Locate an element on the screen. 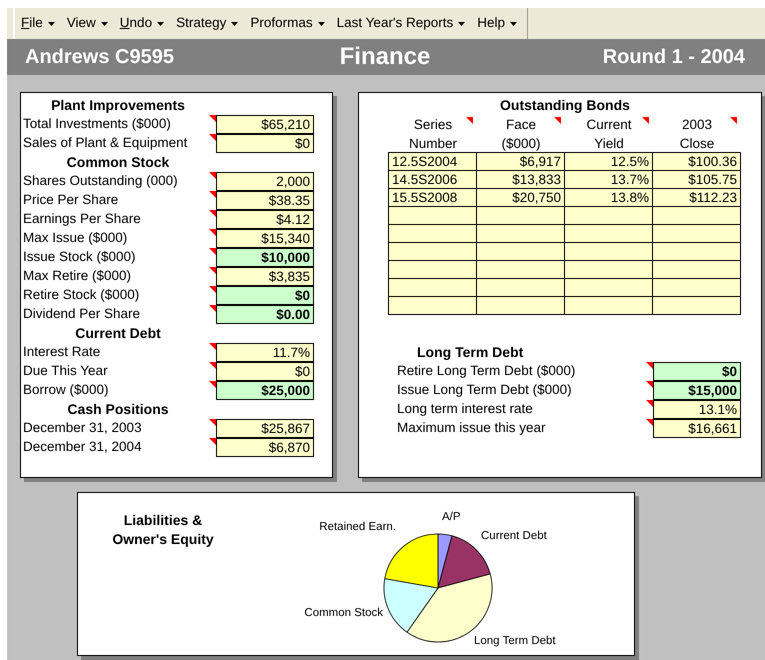 The height and width of the screenshot is (660, 765). table-cell: $112.23 is located at coordinates (696, 197).